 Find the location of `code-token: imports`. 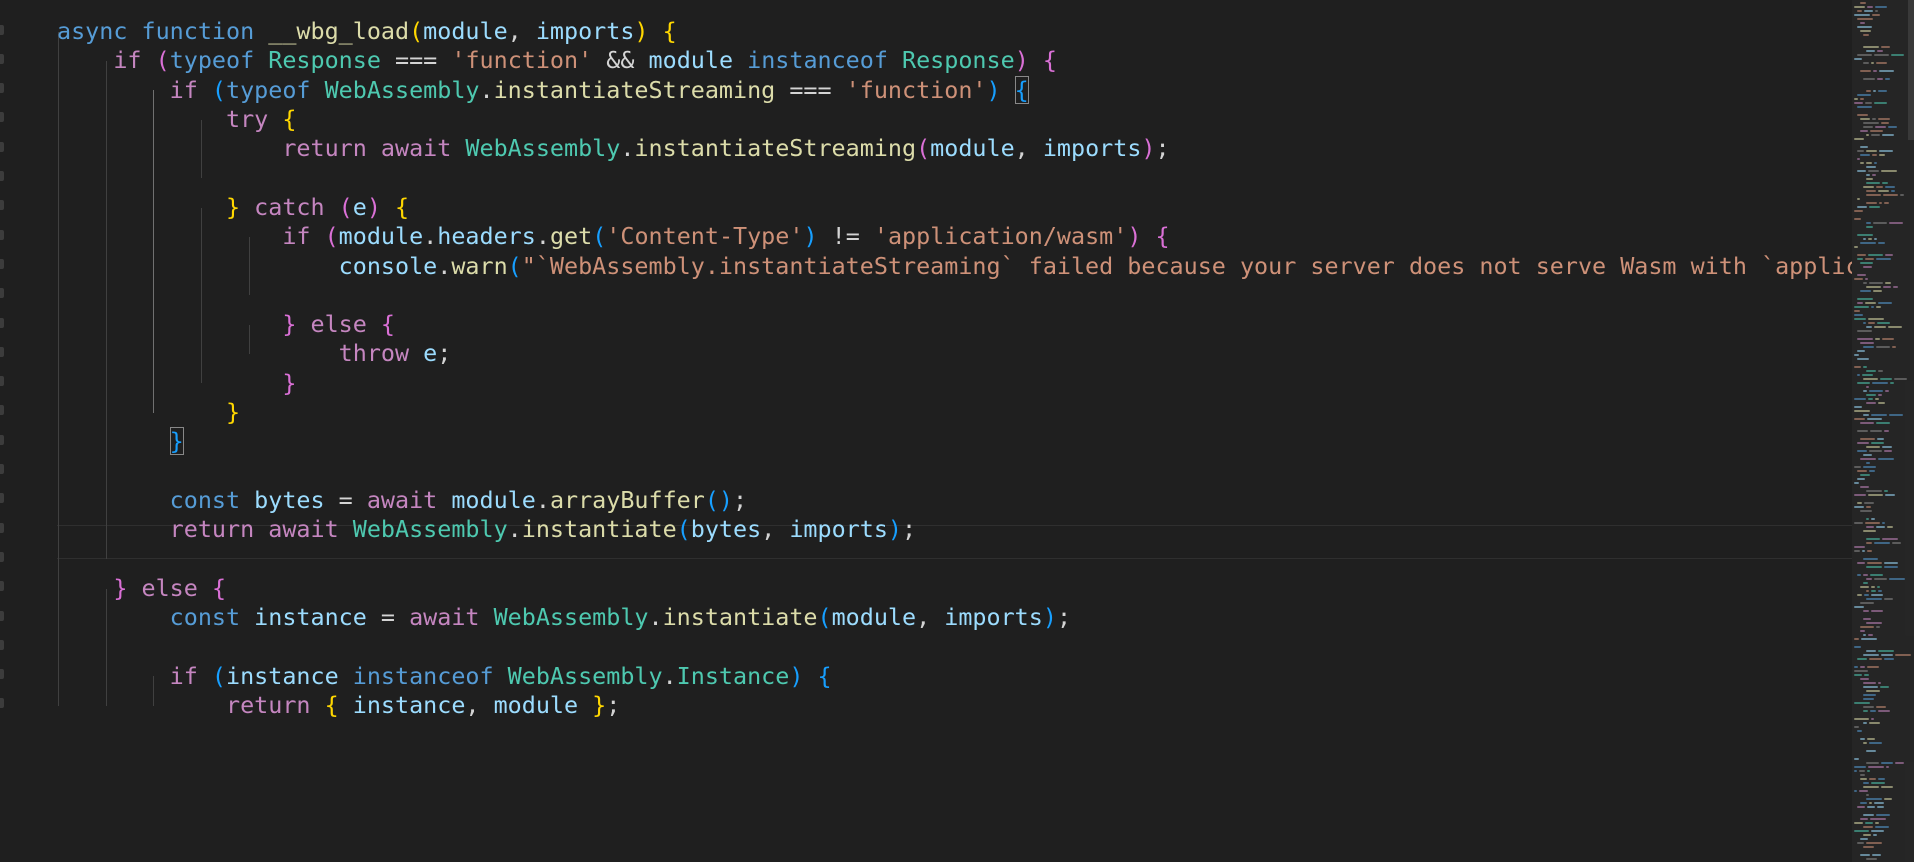

code-token: imports is located at coordinates (838, 529).